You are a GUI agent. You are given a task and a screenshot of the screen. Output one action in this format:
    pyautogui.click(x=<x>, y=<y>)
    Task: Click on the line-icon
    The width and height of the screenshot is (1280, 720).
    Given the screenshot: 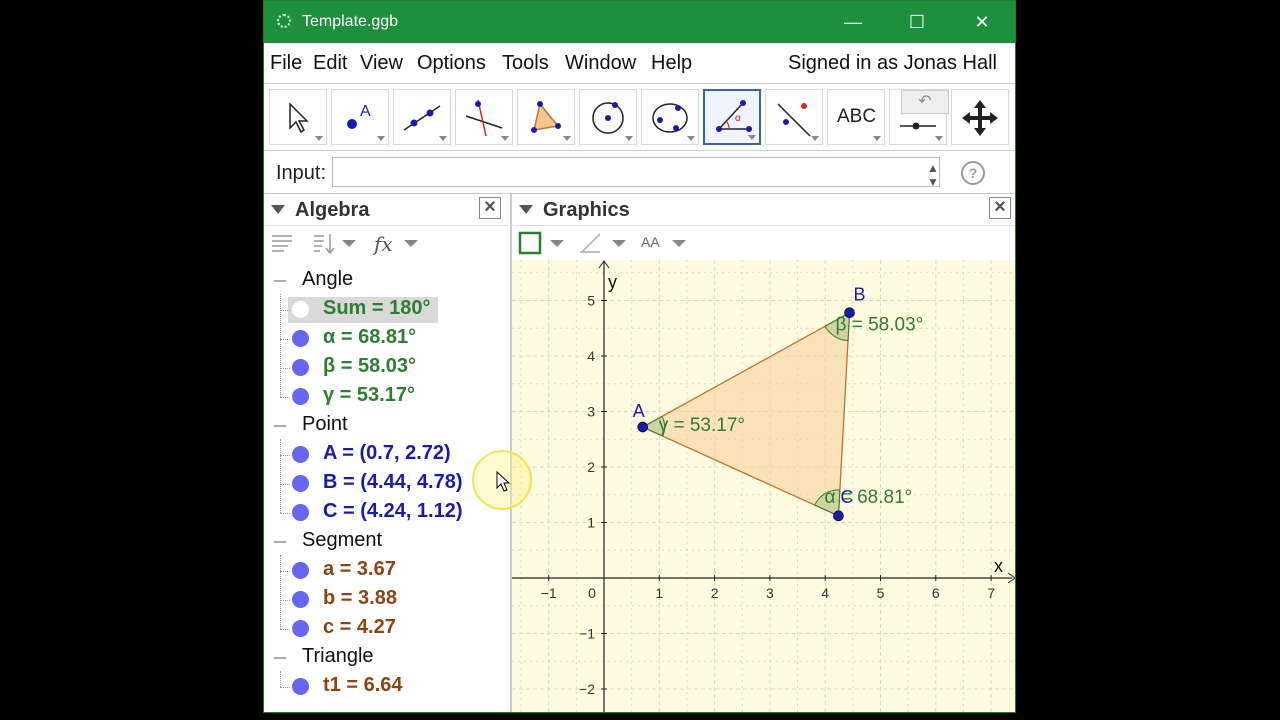 What is the action you would take?
    pyautogui.click(x=422, y=118)
    